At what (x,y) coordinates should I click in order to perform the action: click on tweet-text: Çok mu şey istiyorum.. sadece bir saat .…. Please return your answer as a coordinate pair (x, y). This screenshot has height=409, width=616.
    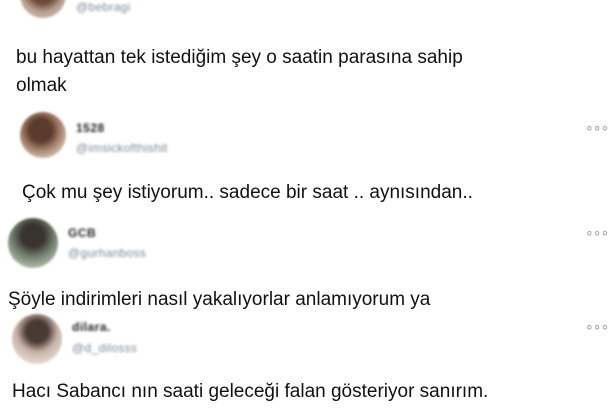
    Looking at the image, I should click on (247, 192).